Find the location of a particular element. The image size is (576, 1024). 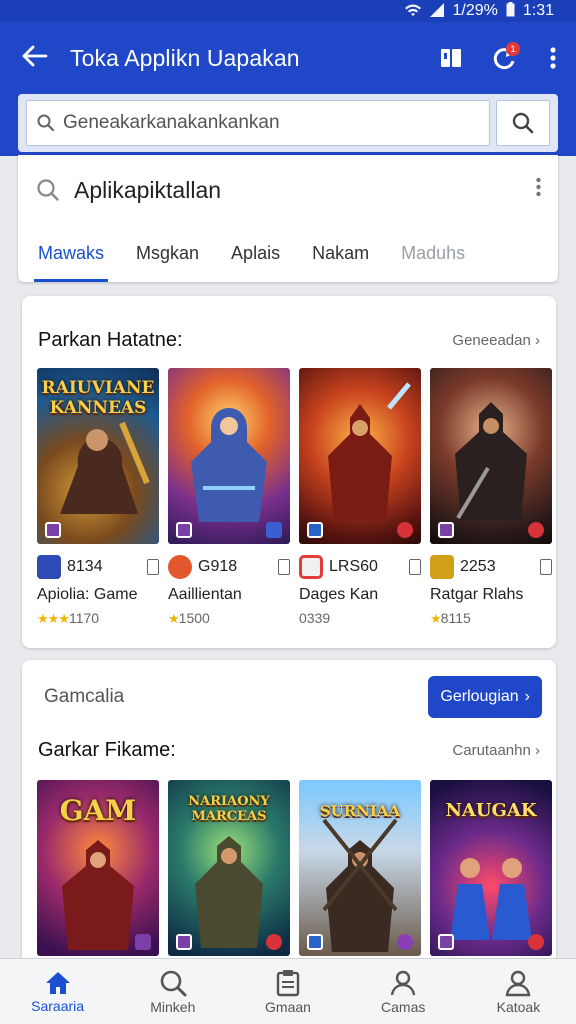

back-button is located at coordinates (35, 58).